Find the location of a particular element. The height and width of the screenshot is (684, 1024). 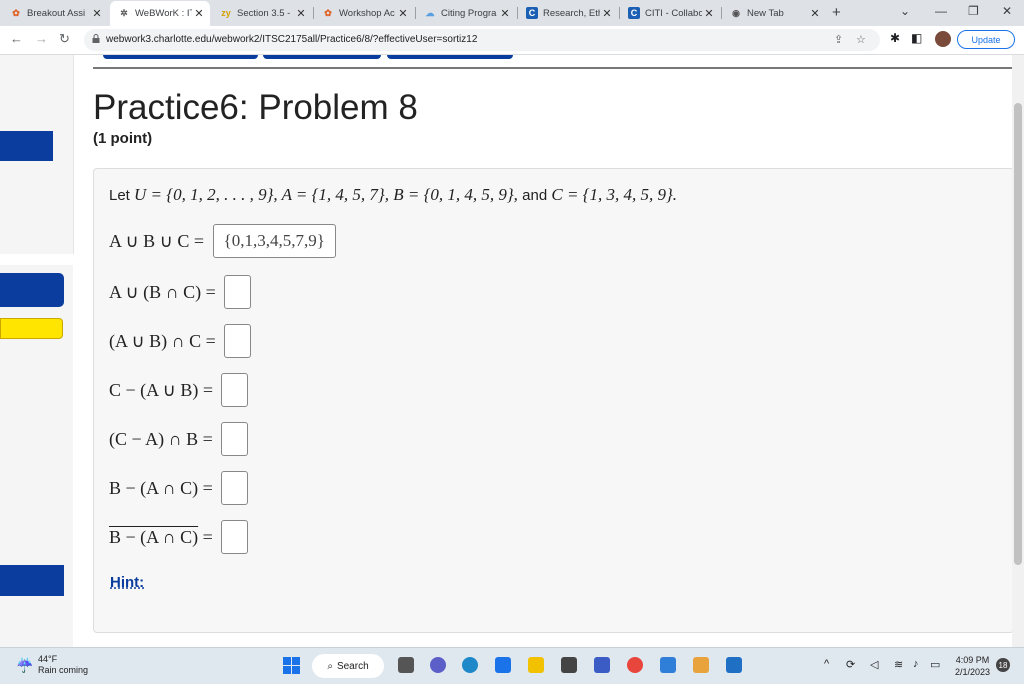

send-icon: ◁ is located at coordinates (874, 664).